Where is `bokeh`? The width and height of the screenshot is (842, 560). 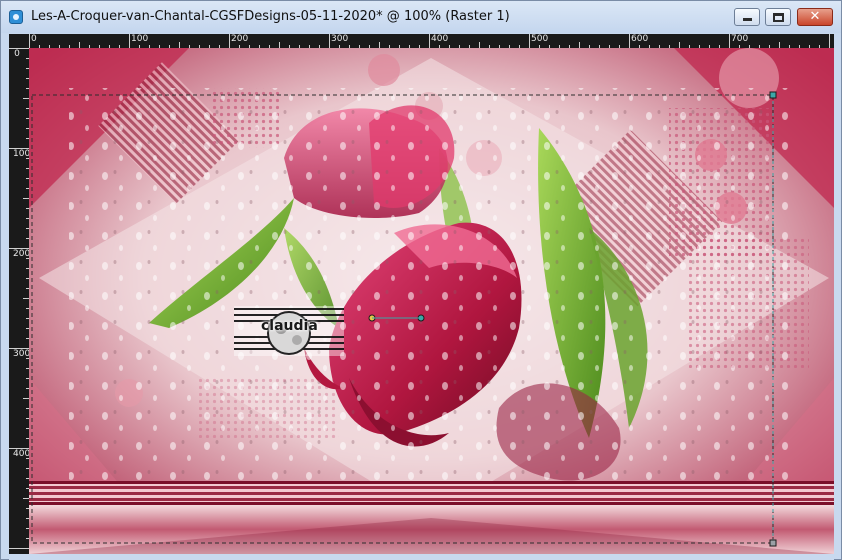 bokeh is located at coordinates (384, 70).